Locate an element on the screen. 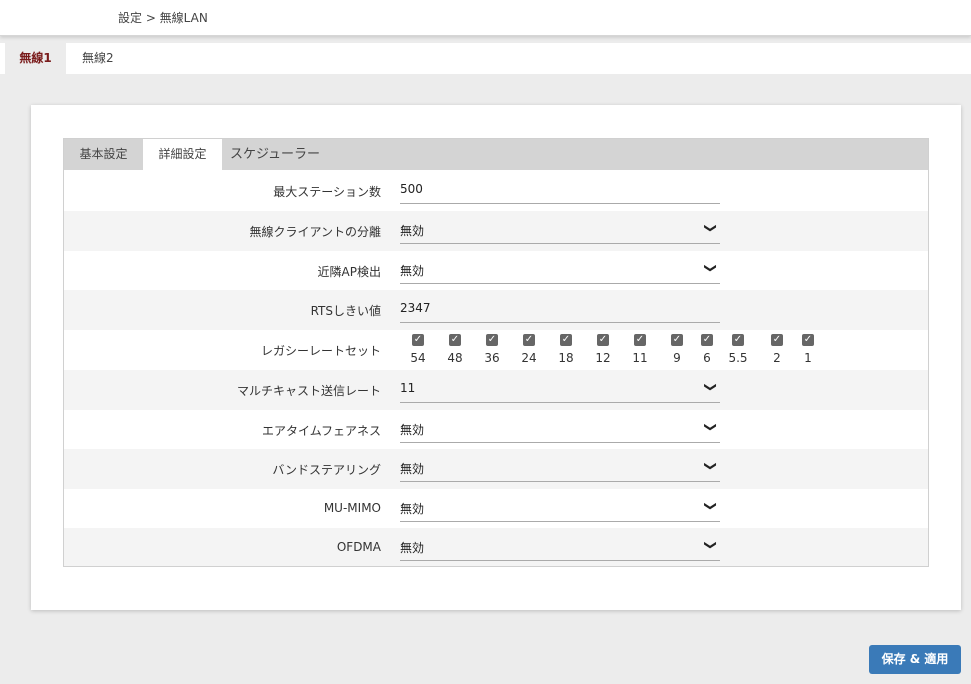 This screenshot has height=684, width=971. multicast-rate-value: 11 is located at coordinates (408, 388).